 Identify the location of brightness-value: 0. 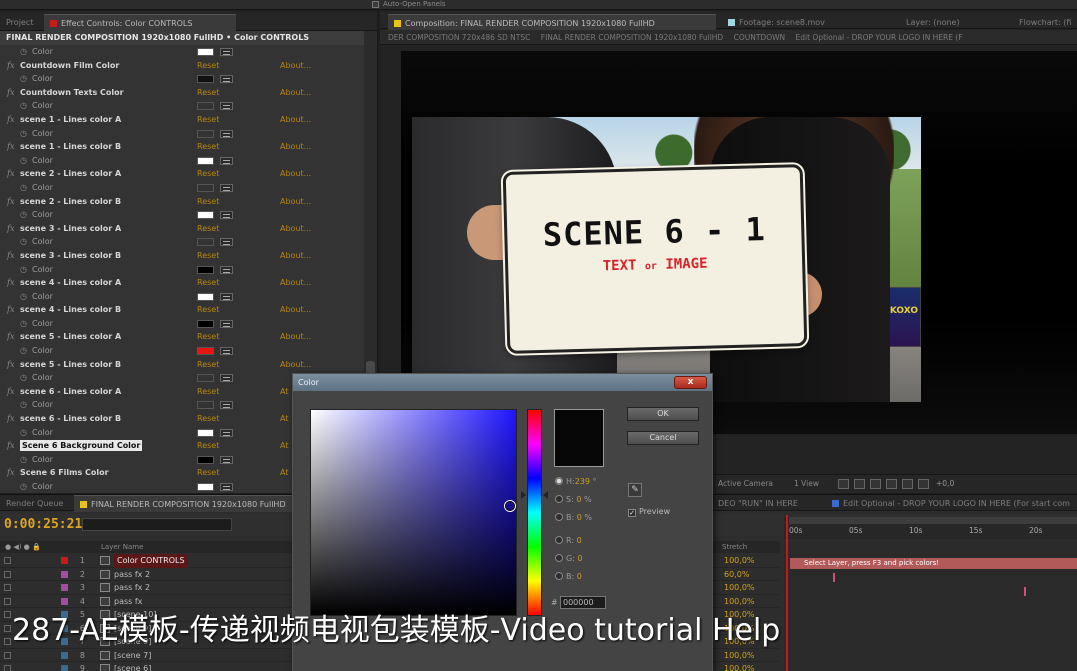
(579, 517).